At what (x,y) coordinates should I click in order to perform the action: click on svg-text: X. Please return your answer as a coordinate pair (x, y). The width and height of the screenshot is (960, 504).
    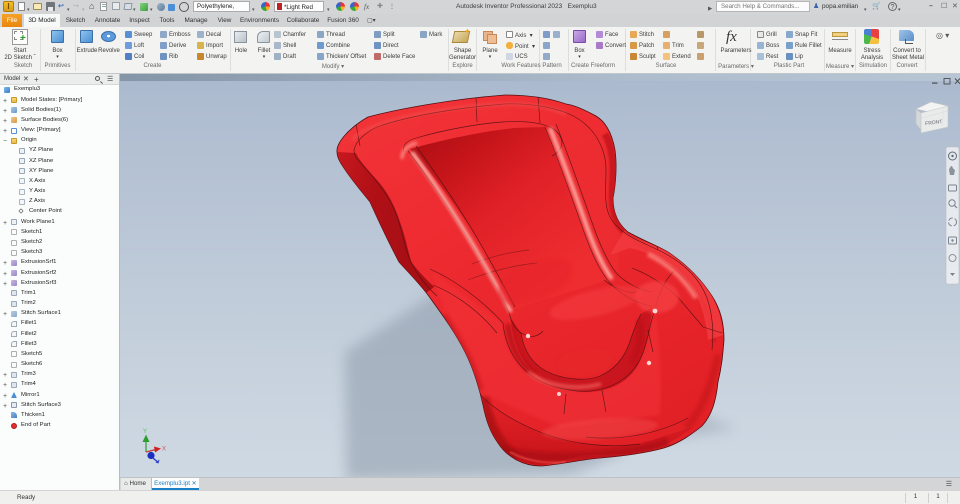
    Looking at the image, I should click on (164, 450).